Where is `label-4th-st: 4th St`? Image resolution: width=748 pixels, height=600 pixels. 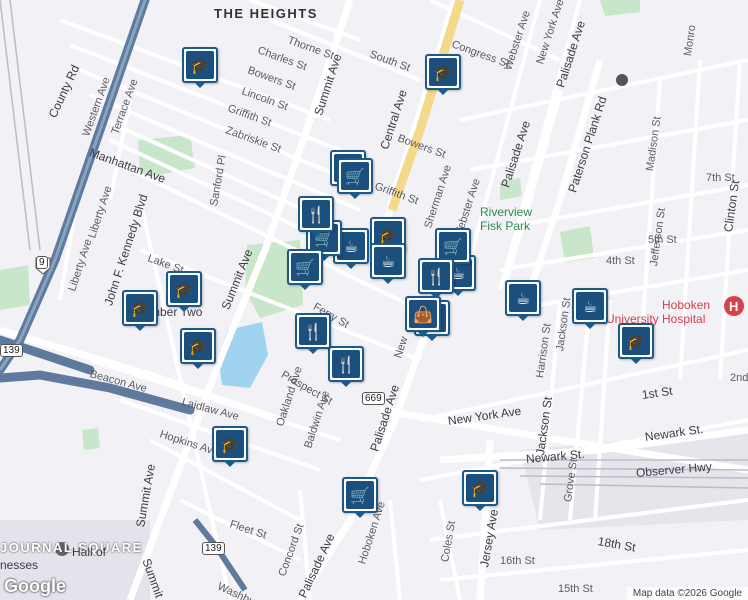 label-4th-st: 4th St is located at coordinates (620, 261).